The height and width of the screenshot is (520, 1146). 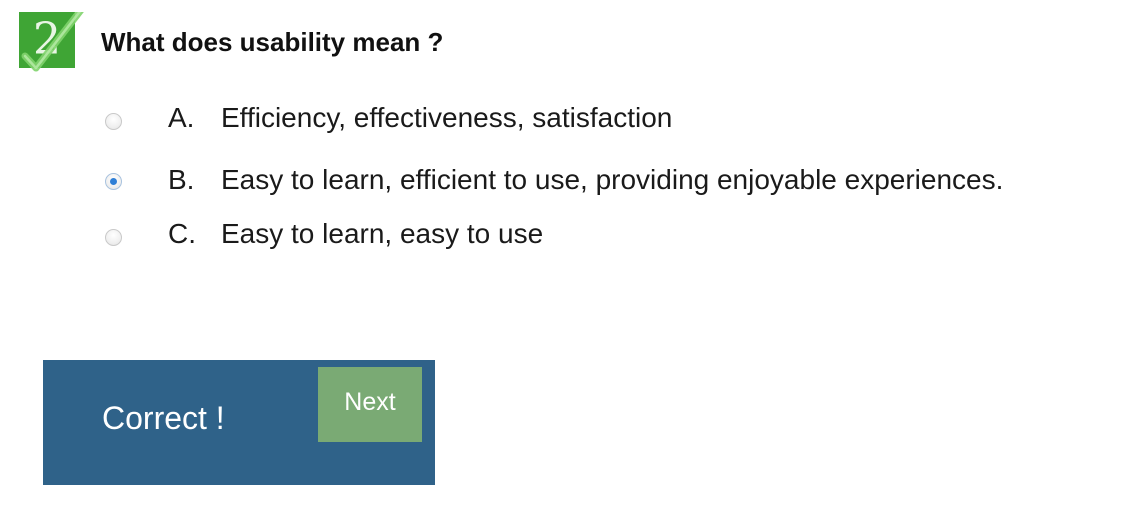 I want to click on option-c-letter: C., so click(x=182, y=233).